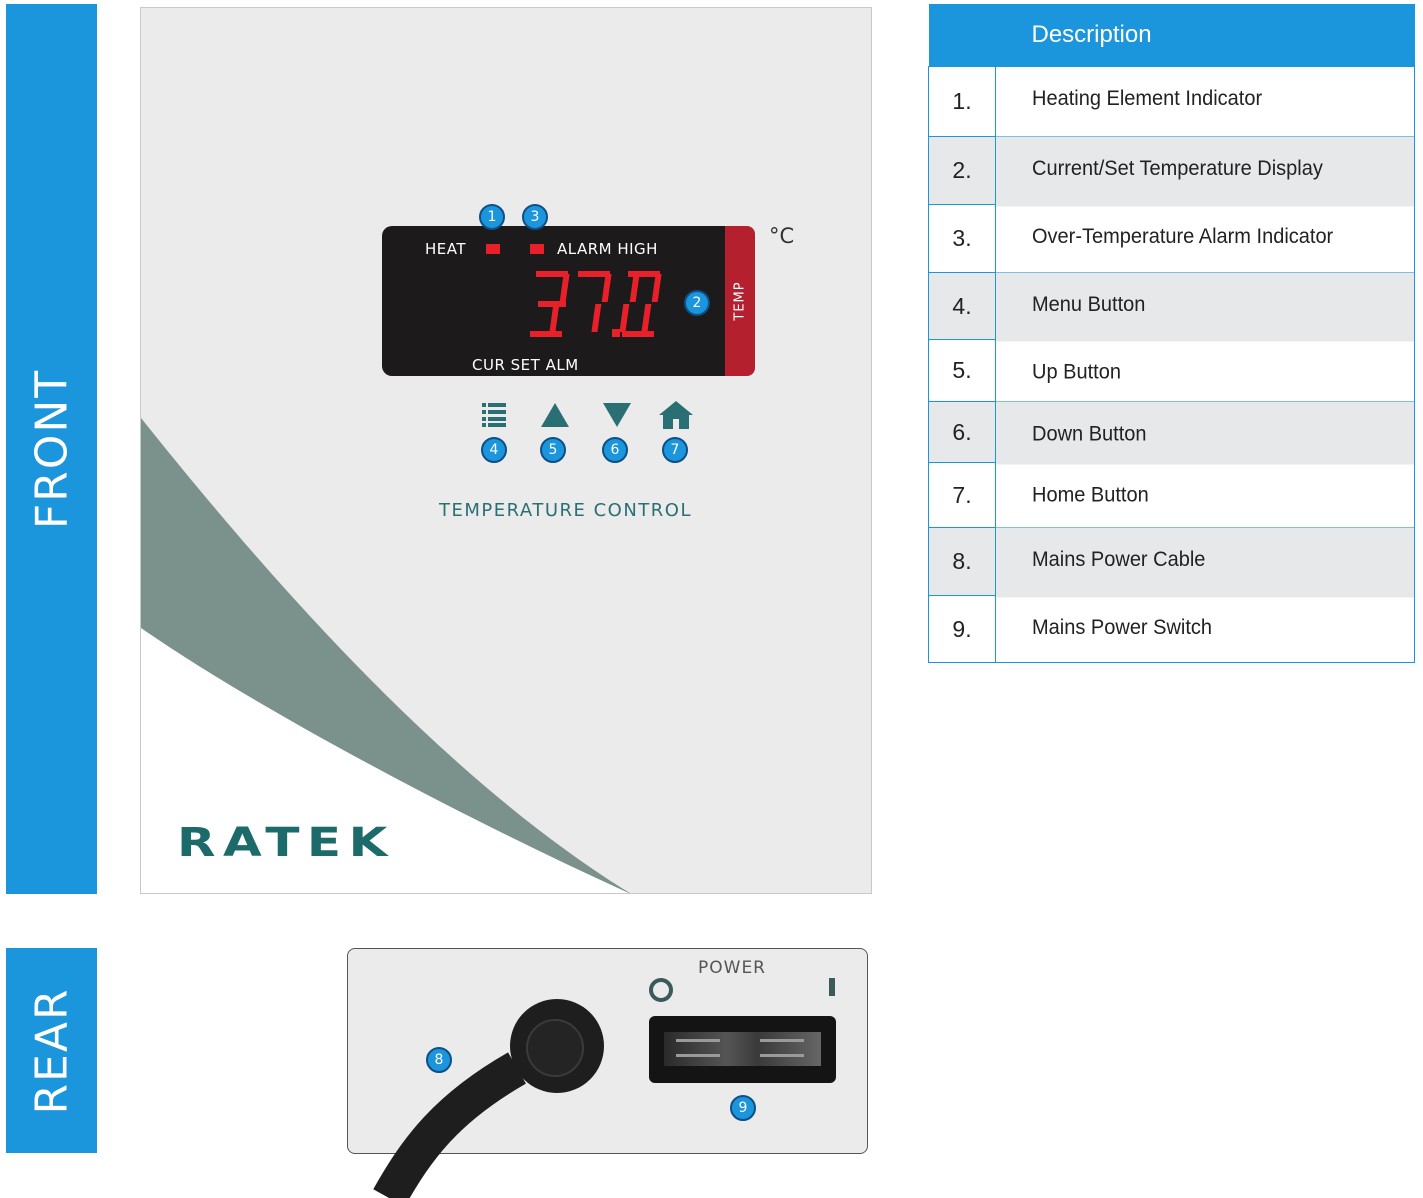 The image size is (1423, 1198). I want to click on row-number: 8., so click(962, 561).